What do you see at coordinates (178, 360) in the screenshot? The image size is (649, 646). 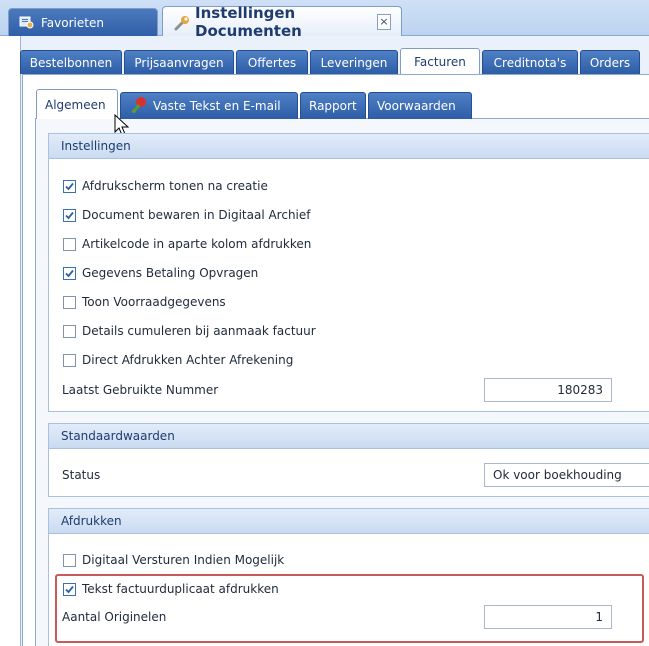 I see `checkbox-direct-afdrukken: Direct Afdrukken Achter Afrekening` at bounding box center [178, 360].